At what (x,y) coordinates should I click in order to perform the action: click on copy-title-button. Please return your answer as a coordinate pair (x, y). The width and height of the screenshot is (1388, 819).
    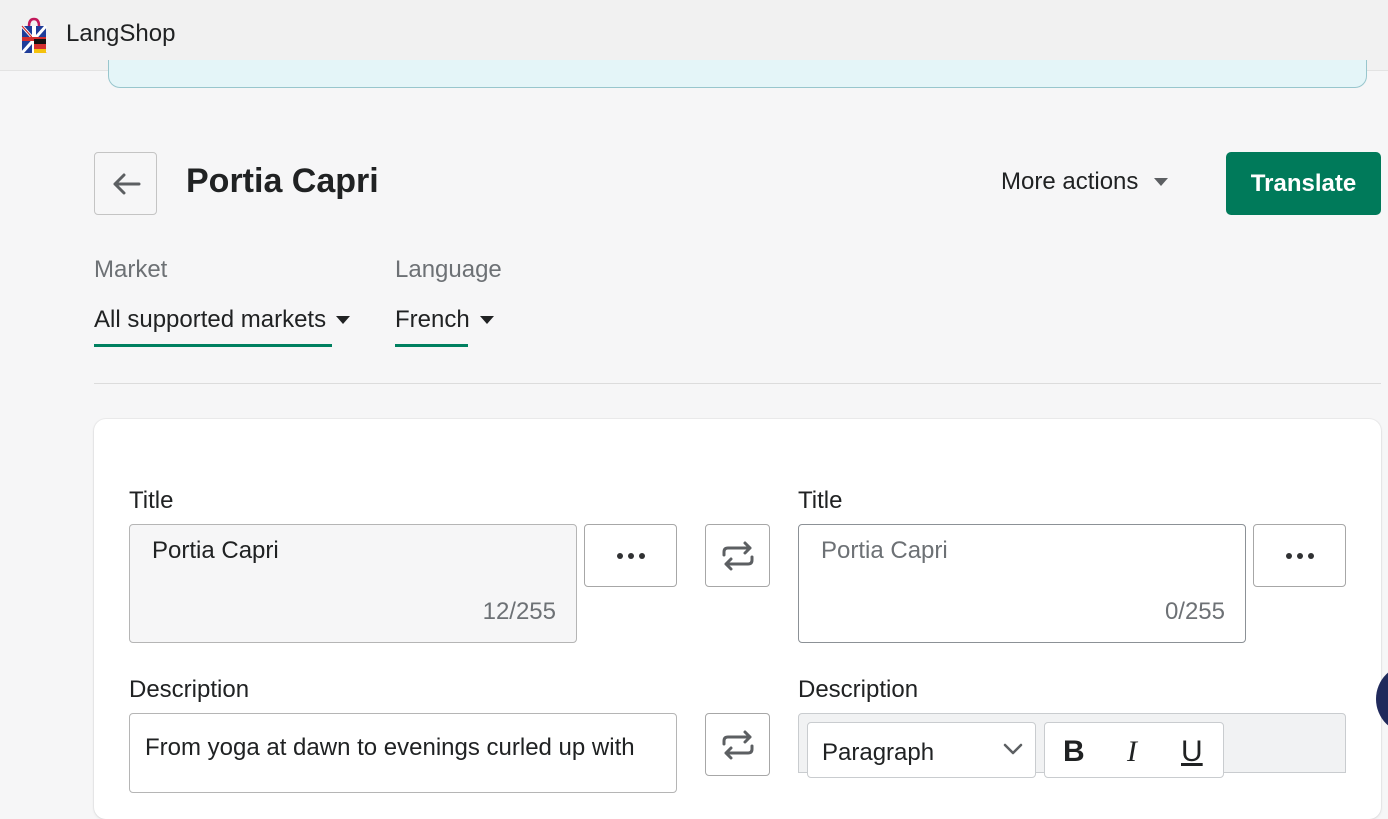
    Looking at the image, I should click on (737, 555).